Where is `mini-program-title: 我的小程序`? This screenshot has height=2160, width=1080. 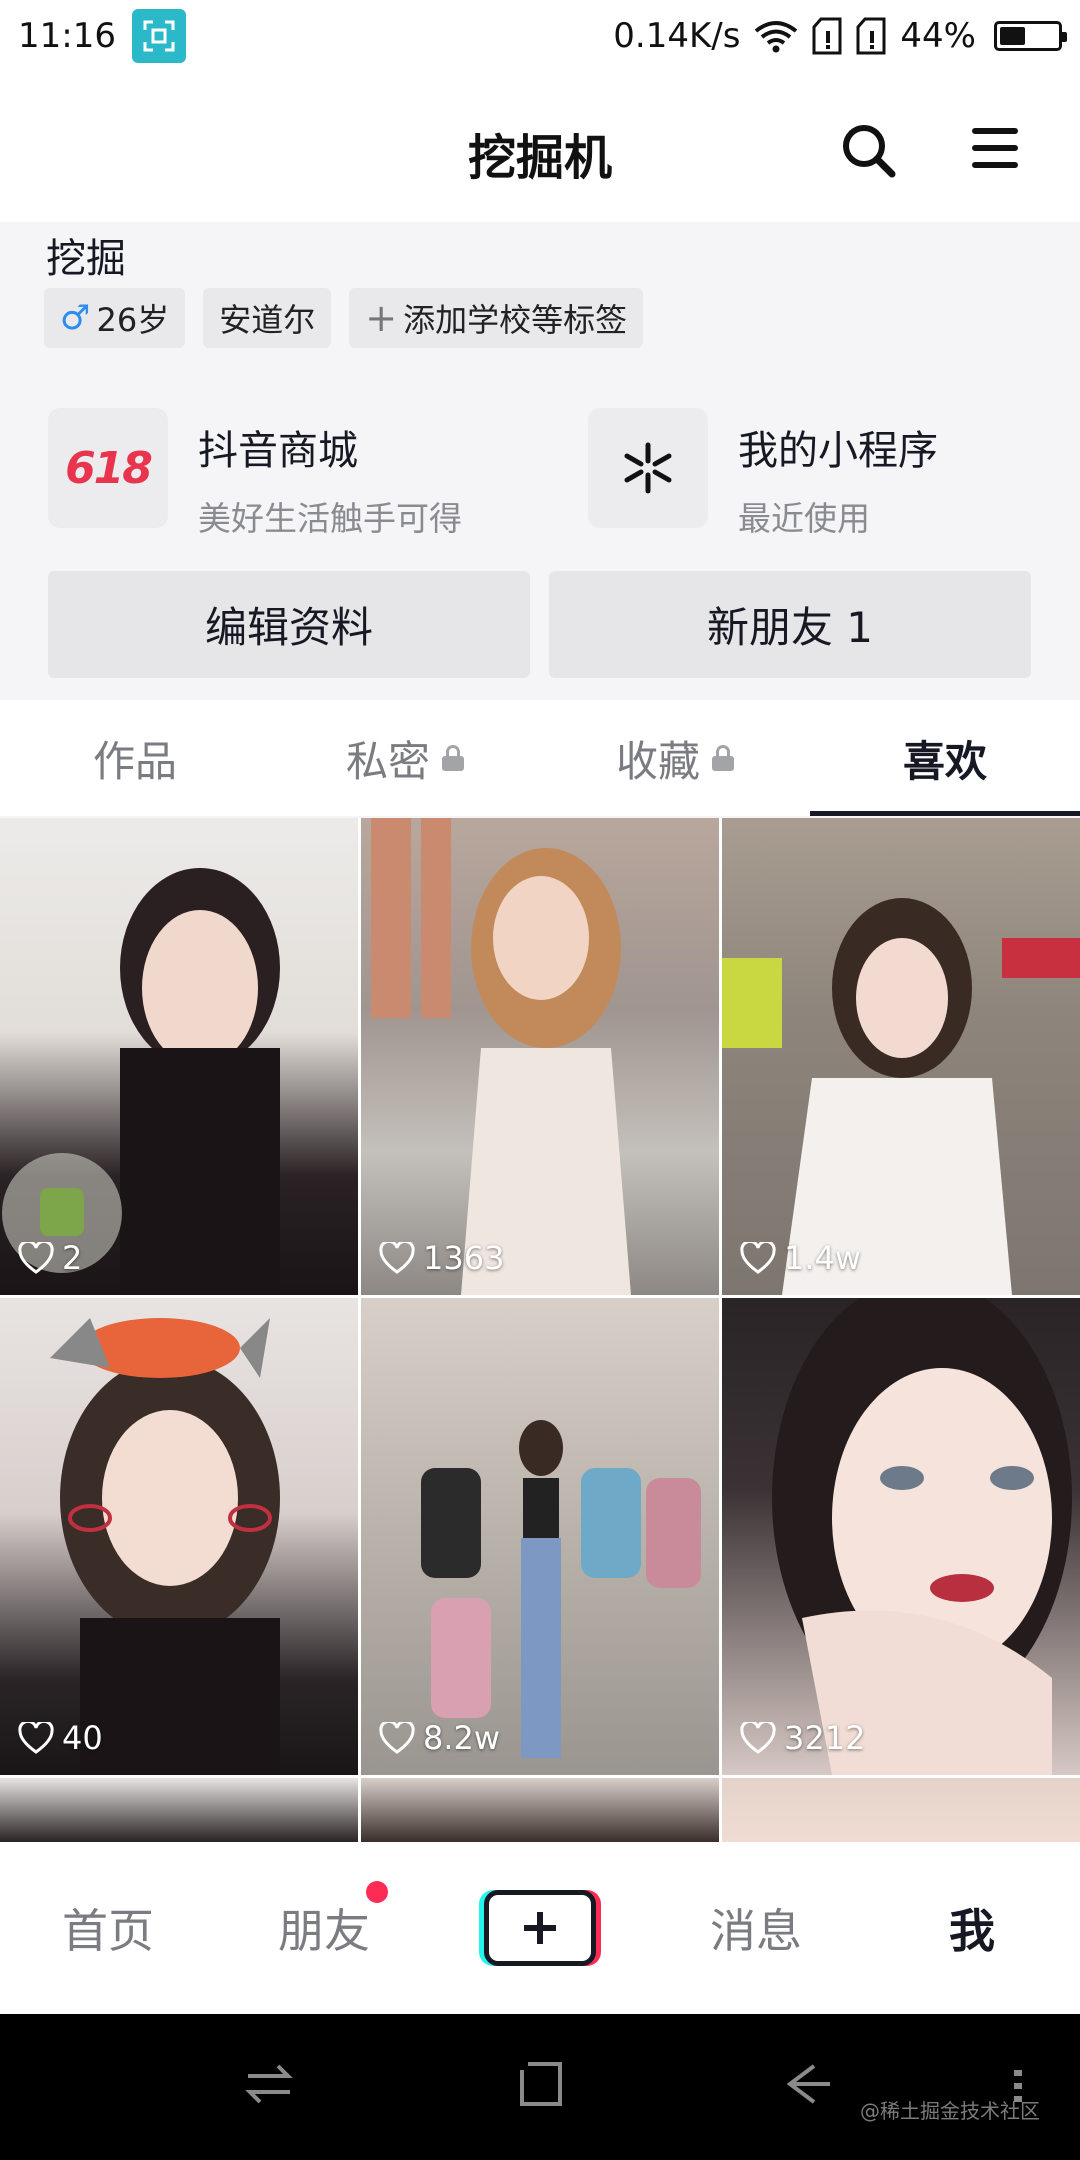
mini-program-title: 我的小程序 is located at coordinates (838, 451).